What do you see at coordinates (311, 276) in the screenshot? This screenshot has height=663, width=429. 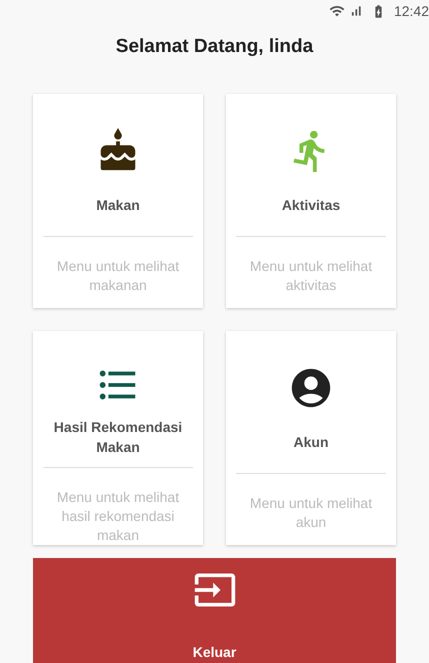 I see `card-description: Menu untuk melihat aktivitas` at bounding box center [311, 276].